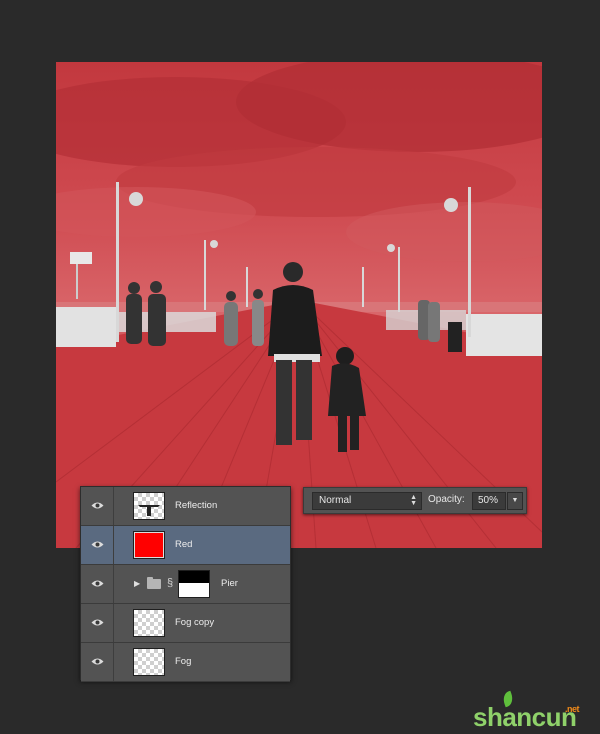 This screenshot has height=734, width=600. Describe the element at coordinates (137, 583) in the screenshot. I see `disclosure-triangle-icon: ▶` at that location.